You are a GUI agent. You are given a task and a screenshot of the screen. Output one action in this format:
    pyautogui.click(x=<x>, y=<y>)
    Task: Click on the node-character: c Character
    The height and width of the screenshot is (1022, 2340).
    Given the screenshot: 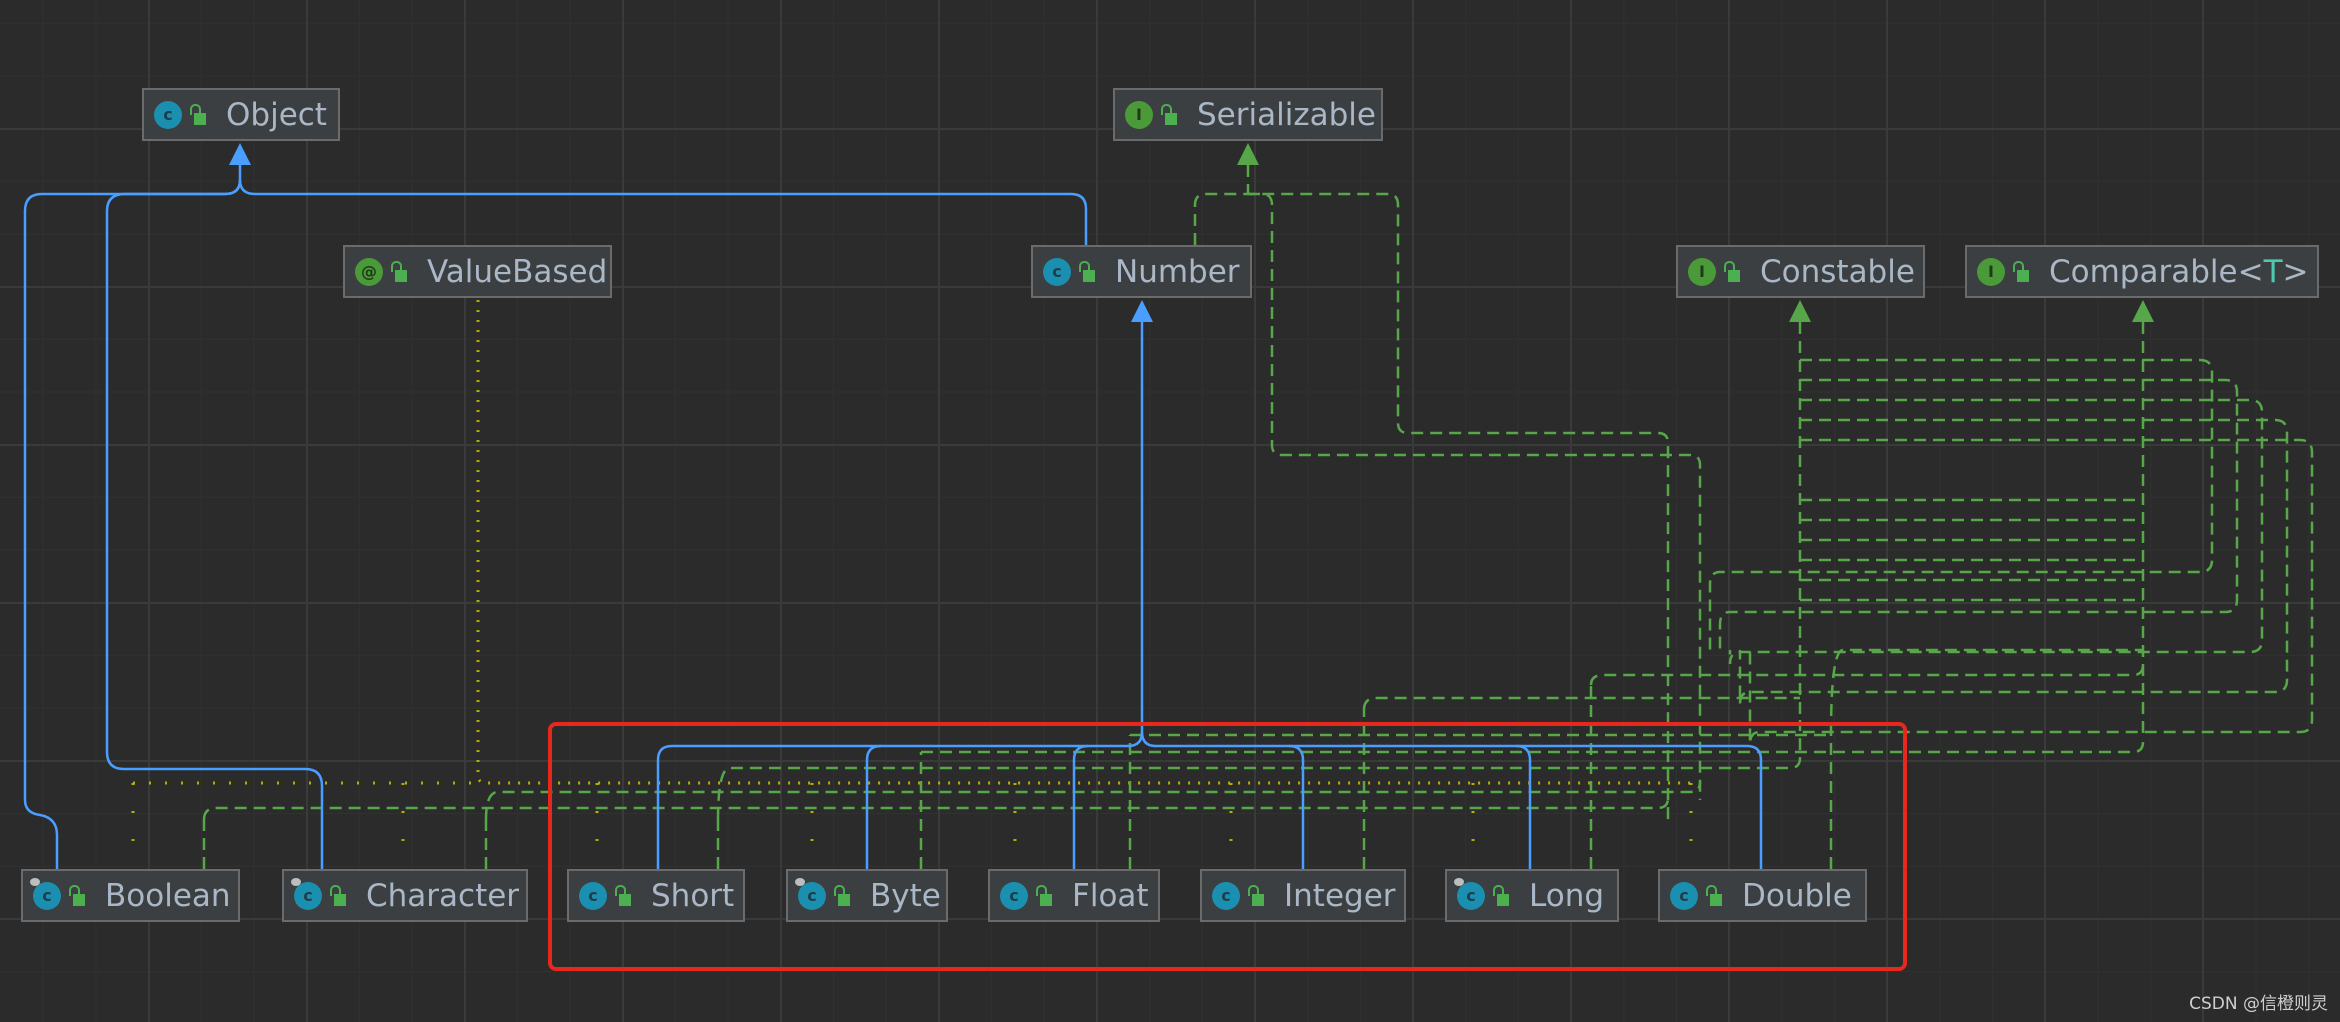 What is the action you would take?
    pyautogui.click(x=405, y=895)
    